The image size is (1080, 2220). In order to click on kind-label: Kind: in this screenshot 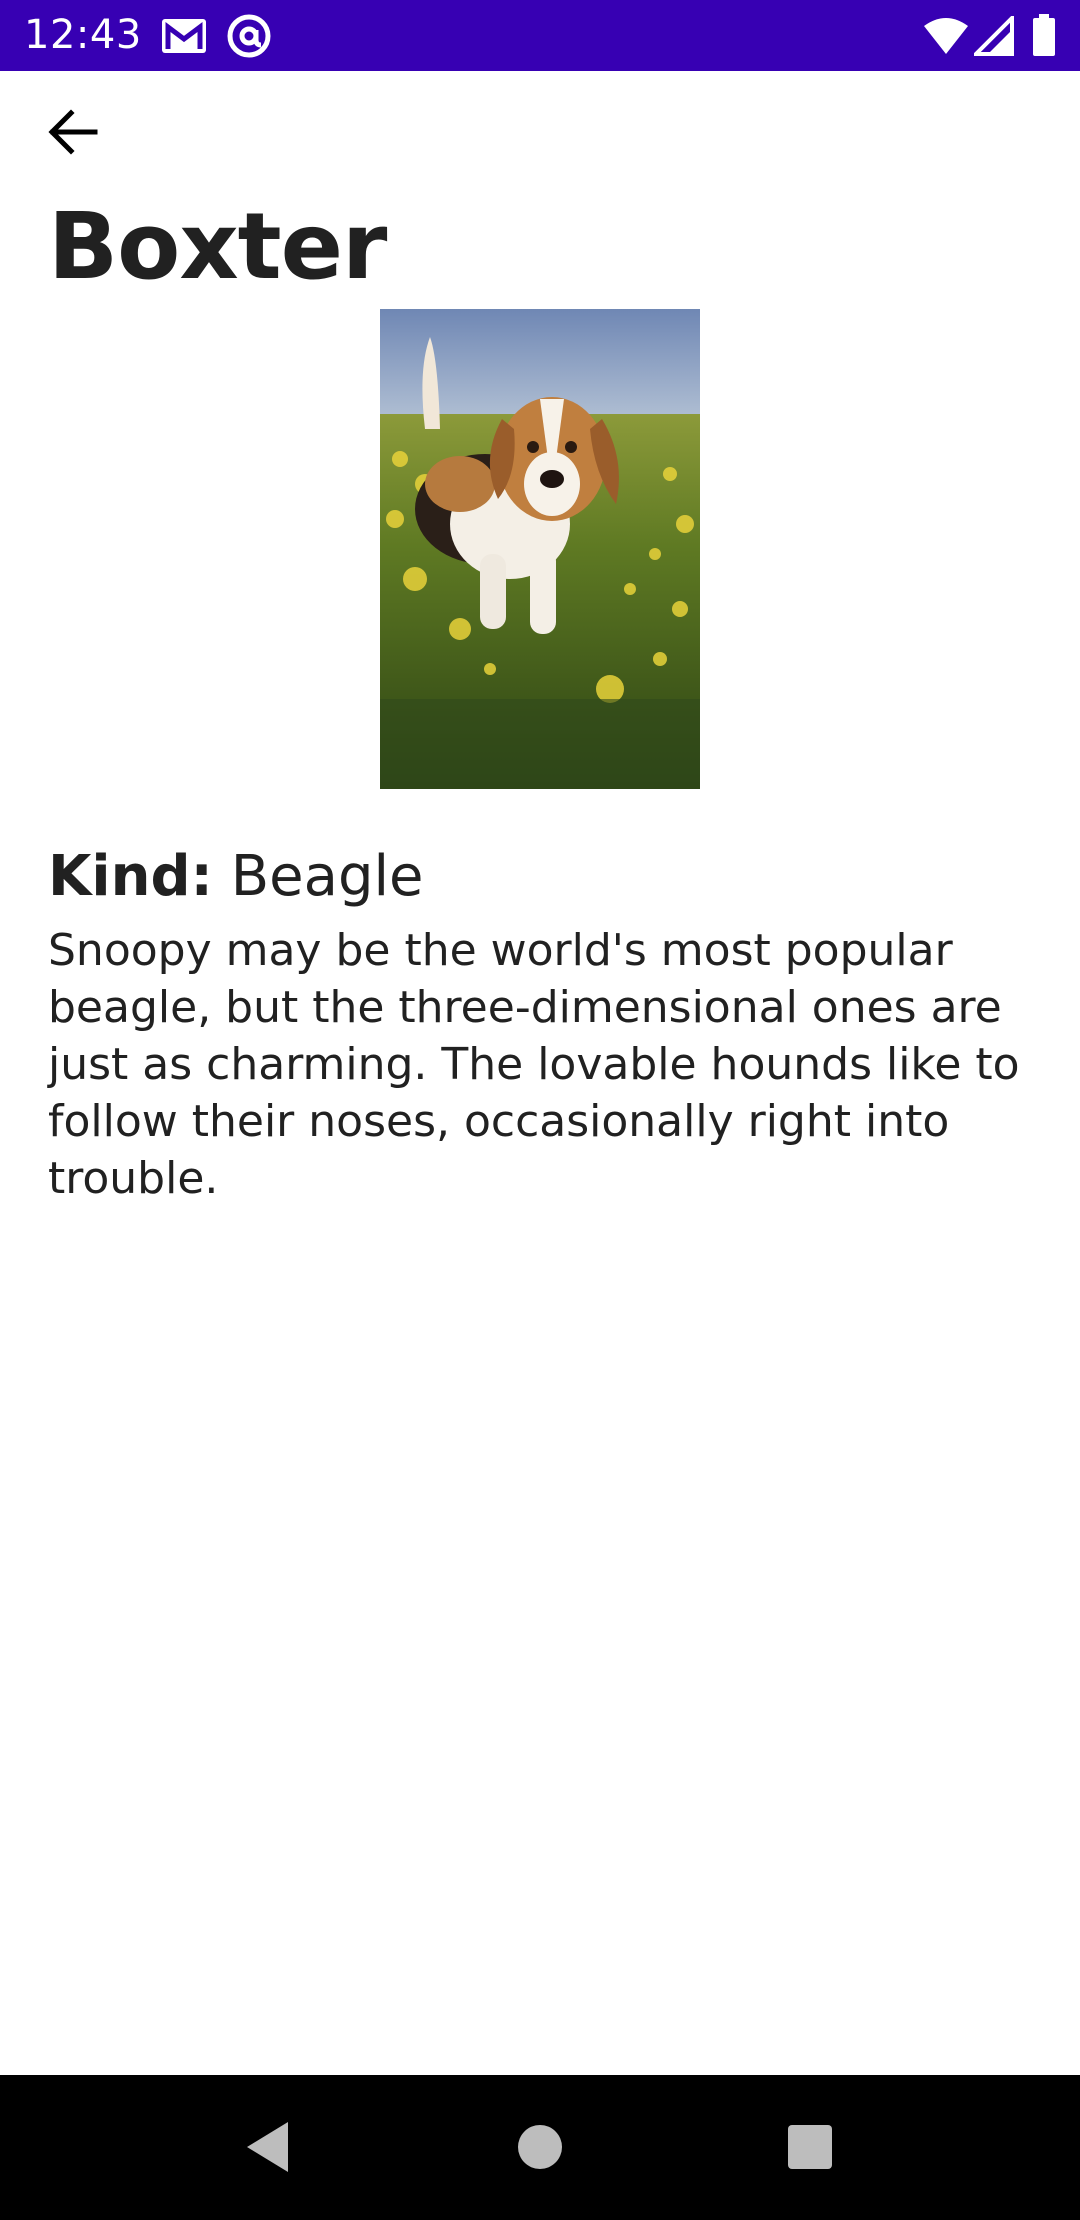, I will do `click(130, 876)`.